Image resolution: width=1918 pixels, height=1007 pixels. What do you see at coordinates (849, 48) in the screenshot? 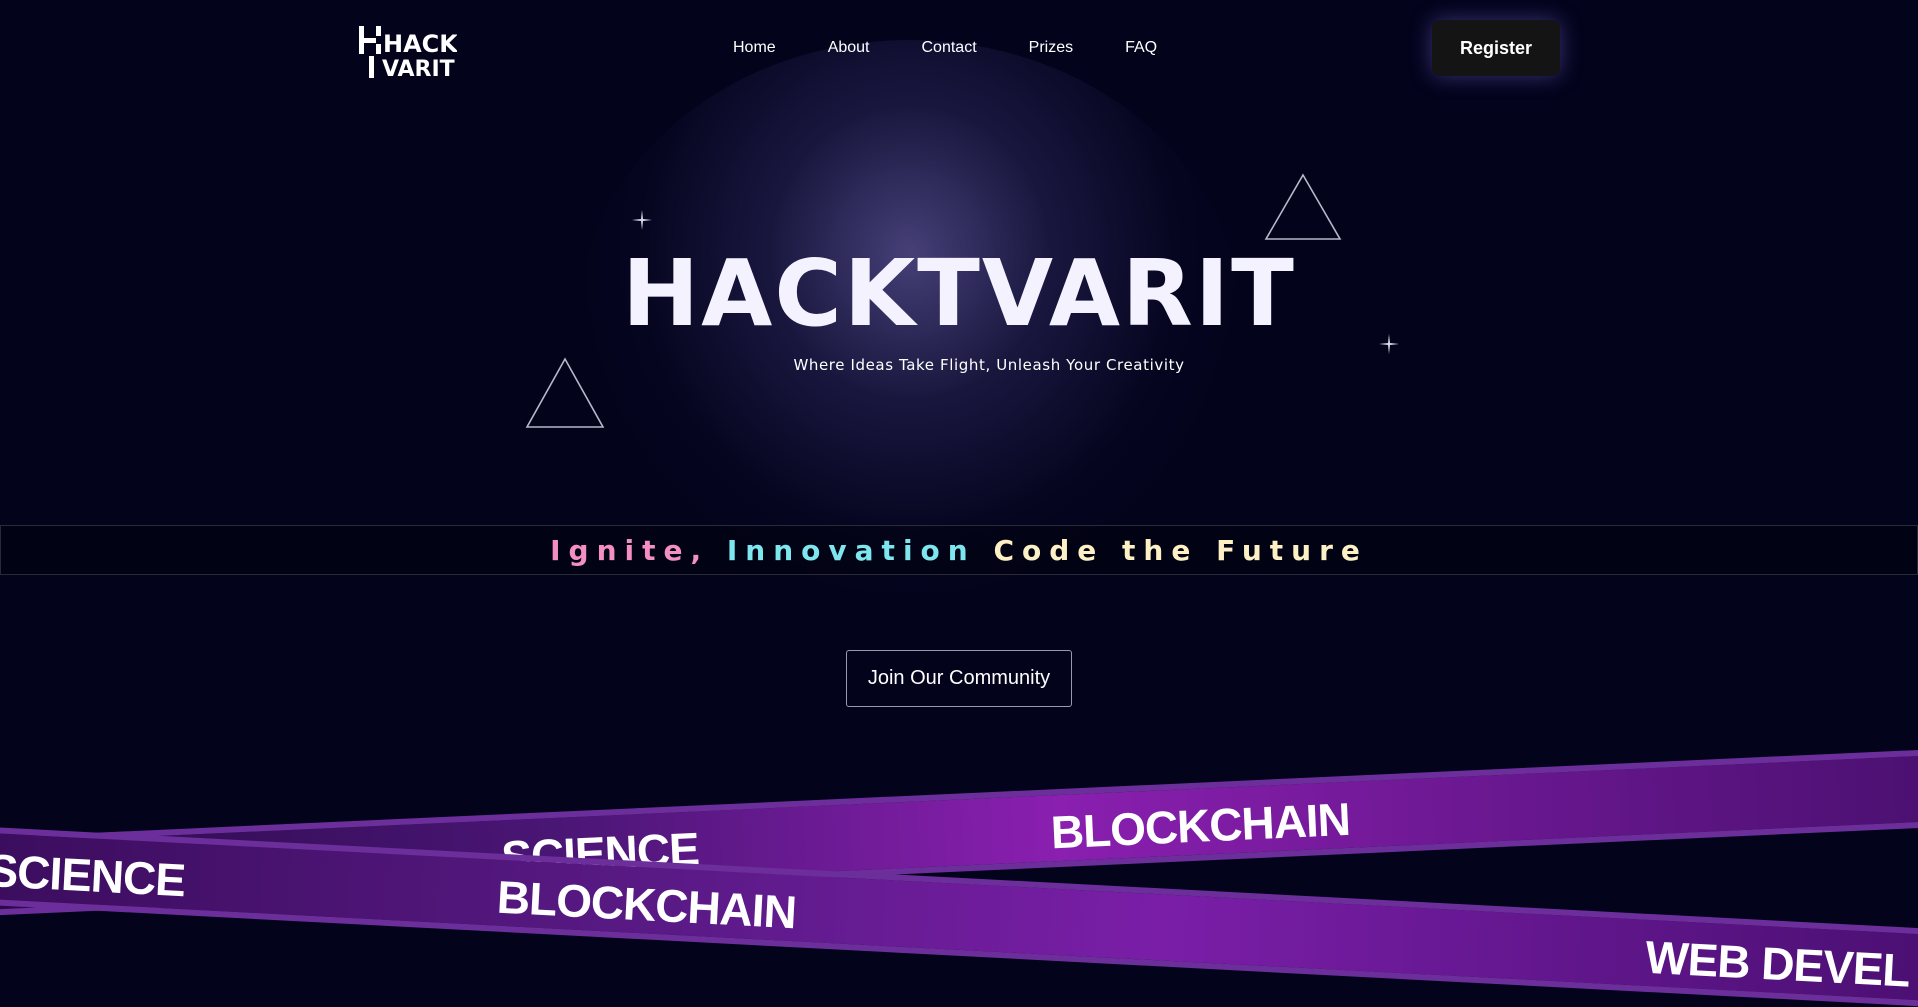
I see `nav-link-about: About` at bounding box center [849, 48].